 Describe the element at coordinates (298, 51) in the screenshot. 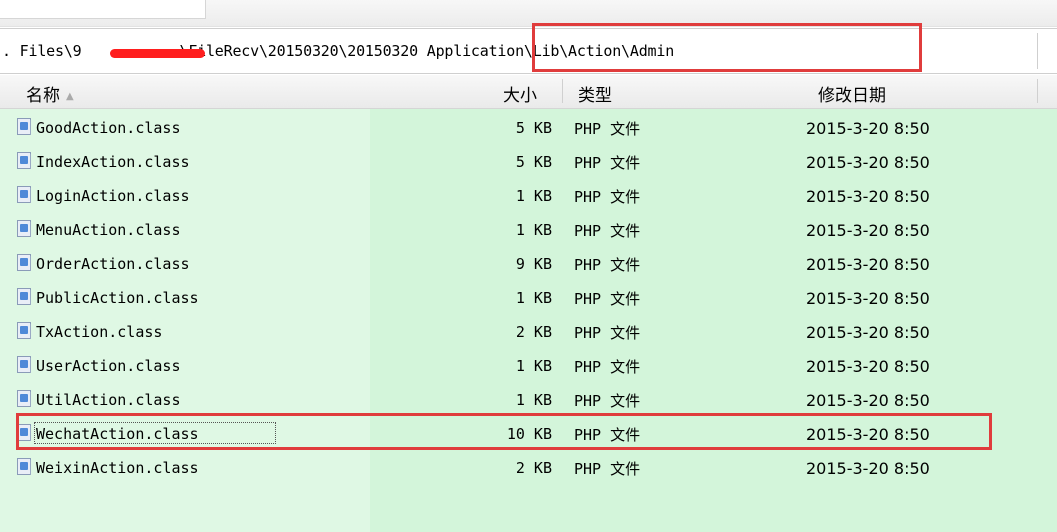

I see `address-path-middle: \FileRecv\20150320\20150320` at that location.